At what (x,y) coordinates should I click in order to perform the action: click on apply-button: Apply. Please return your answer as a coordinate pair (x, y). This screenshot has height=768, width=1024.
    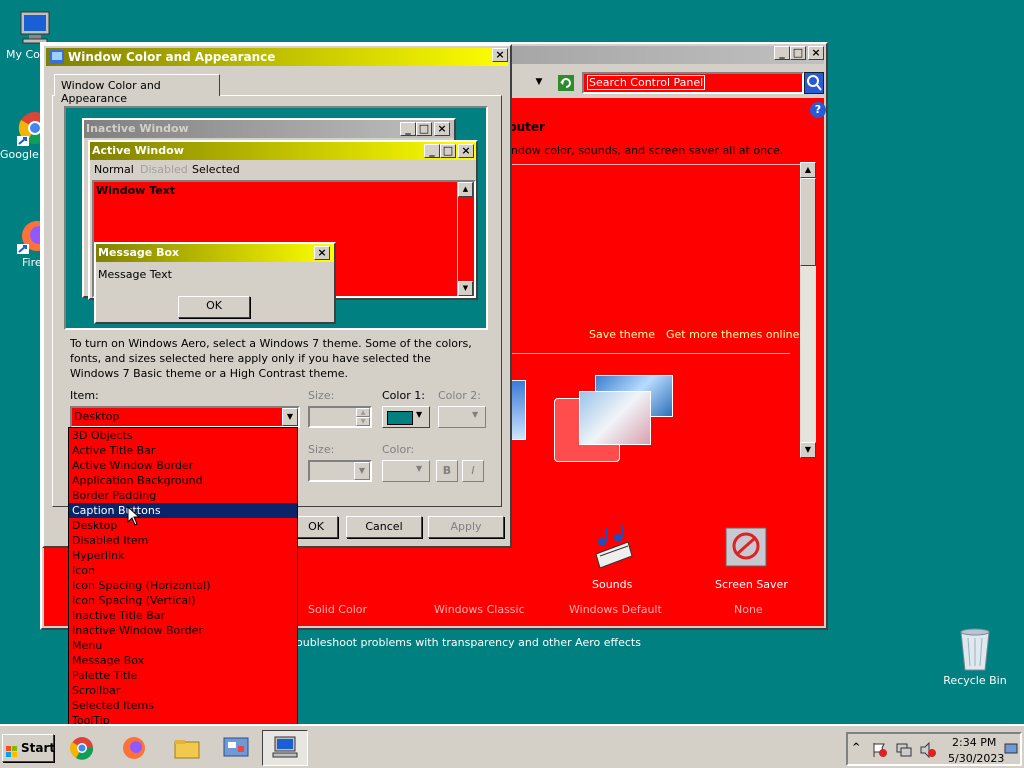
    Looking at the image, I should click on (466, 527).